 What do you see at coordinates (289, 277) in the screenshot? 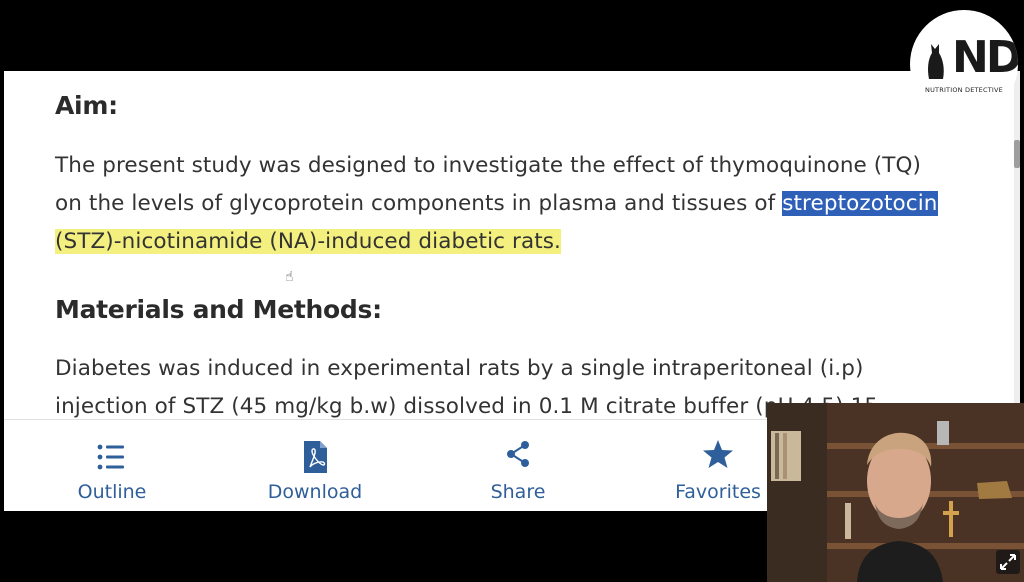
I see `hand-cursor-icon: ☝` at bounding box center [289, 277].